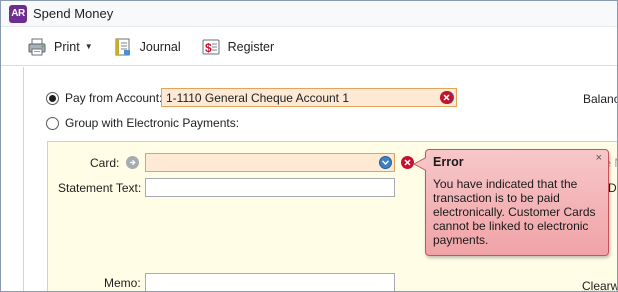 The image size is (618, 292). I want to click on group-electronic-label: Group with Electronic Payments:, so click(152, 123).